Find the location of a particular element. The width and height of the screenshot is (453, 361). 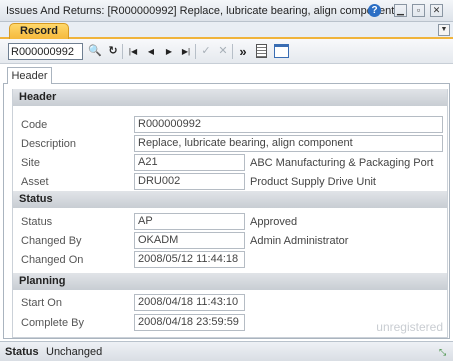

next-record-icon: ▶ is located at coordinates (169, 51).